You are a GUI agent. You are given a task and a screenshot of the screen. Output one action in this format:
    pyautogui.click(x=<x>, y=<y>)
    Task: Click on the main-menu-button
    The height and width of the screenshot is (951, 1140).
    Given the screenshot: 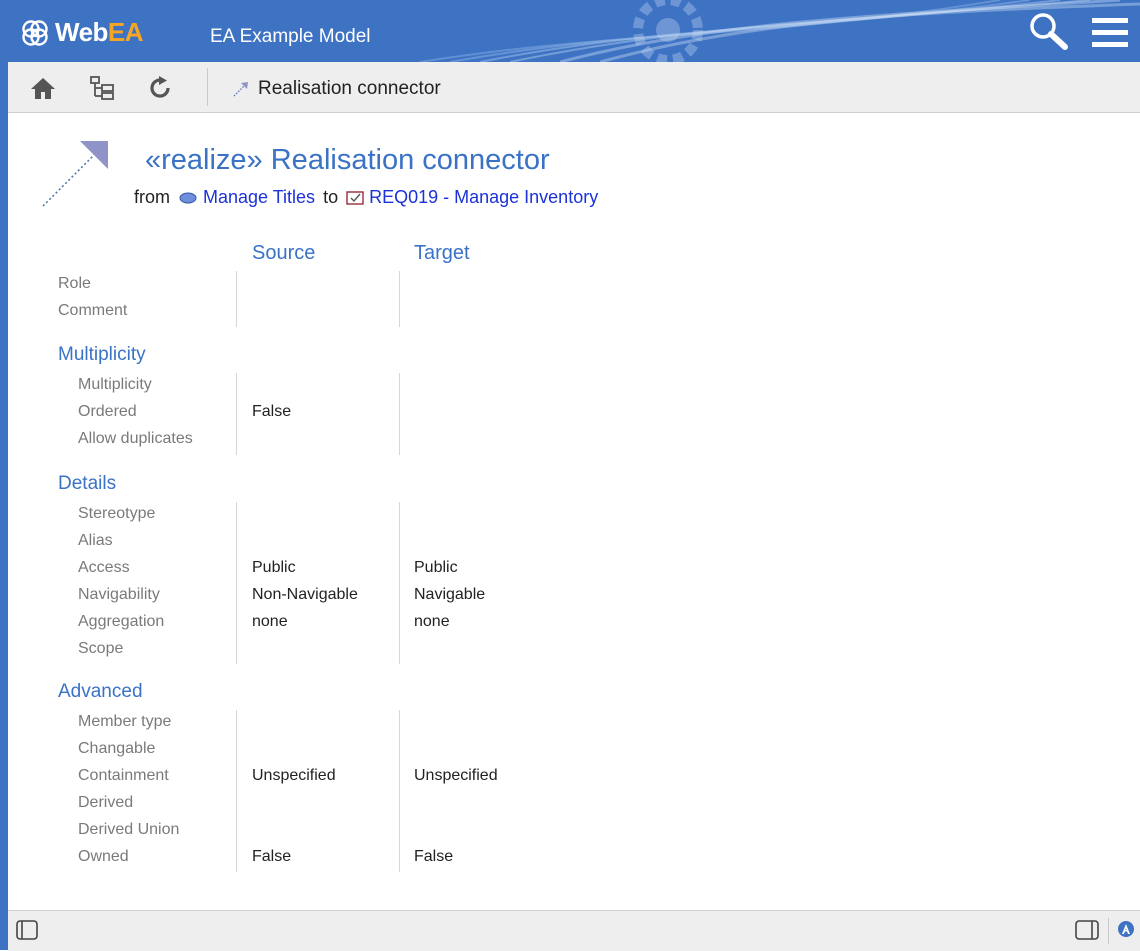 What is the action you would take?
    pyautogui.click(x=1110, y=33)
    